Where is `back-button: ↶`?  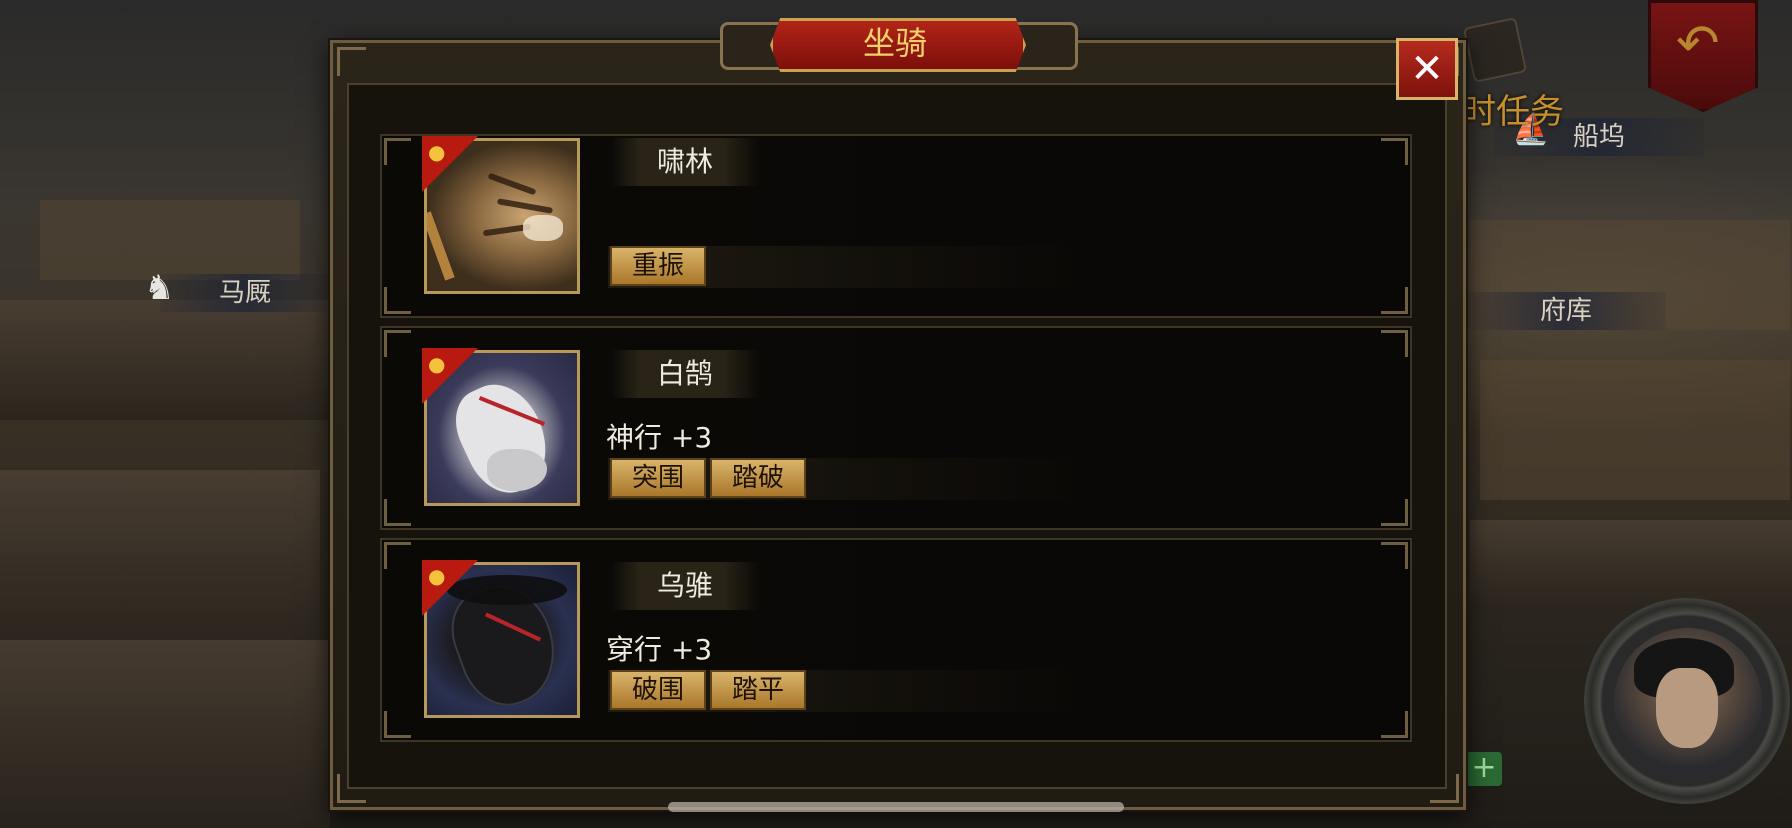 back-button: ↶ is located at coordinates (1703, 56).